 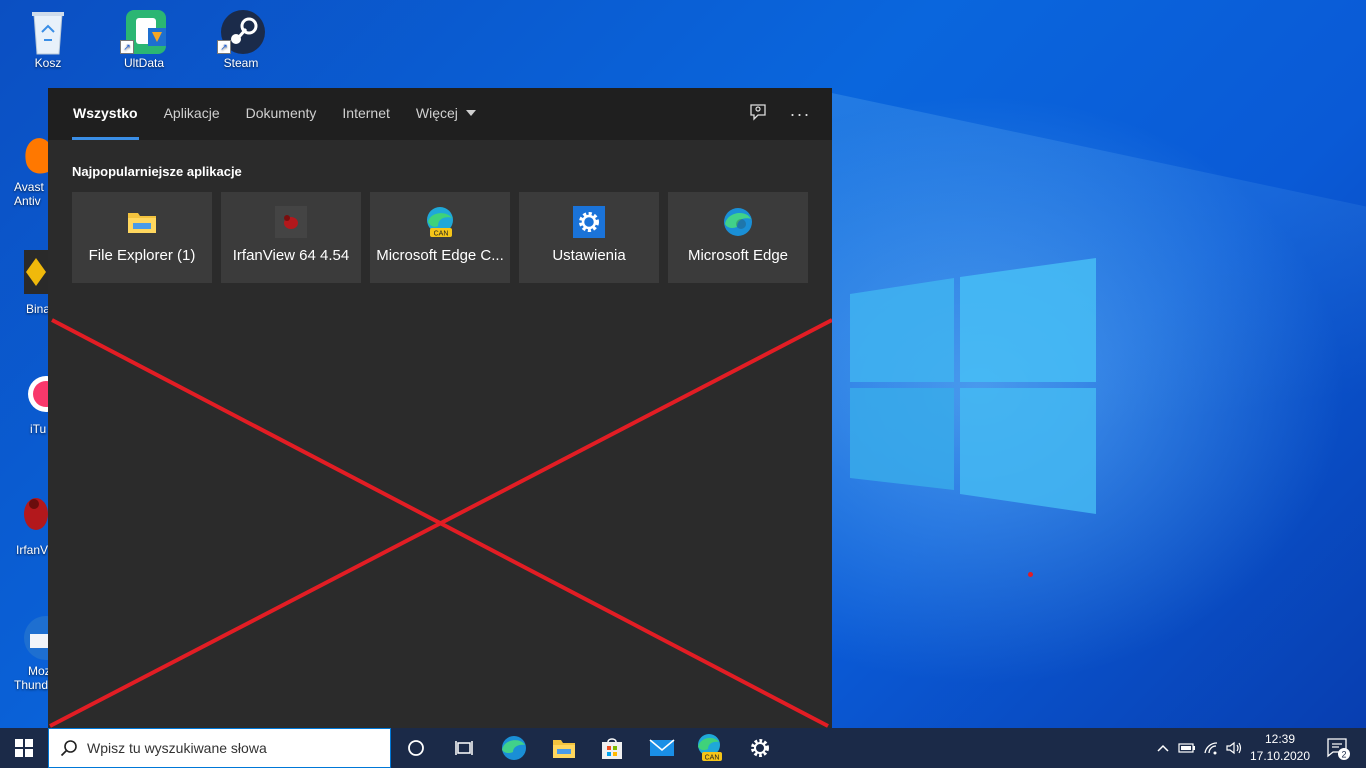 What do you see at coordinates (48, 63) in the screenshot?
I see `desktop-icon-label: Kosz` at bounding box center [48, 63].